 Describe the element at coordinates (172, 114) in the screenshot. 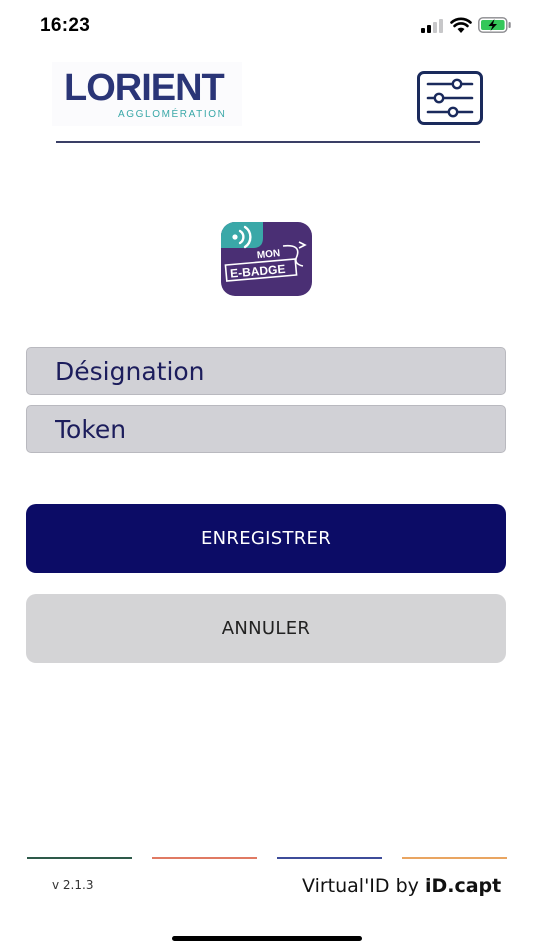

I see `logo-subtitle: AGGLOMÉRATION` at that location.